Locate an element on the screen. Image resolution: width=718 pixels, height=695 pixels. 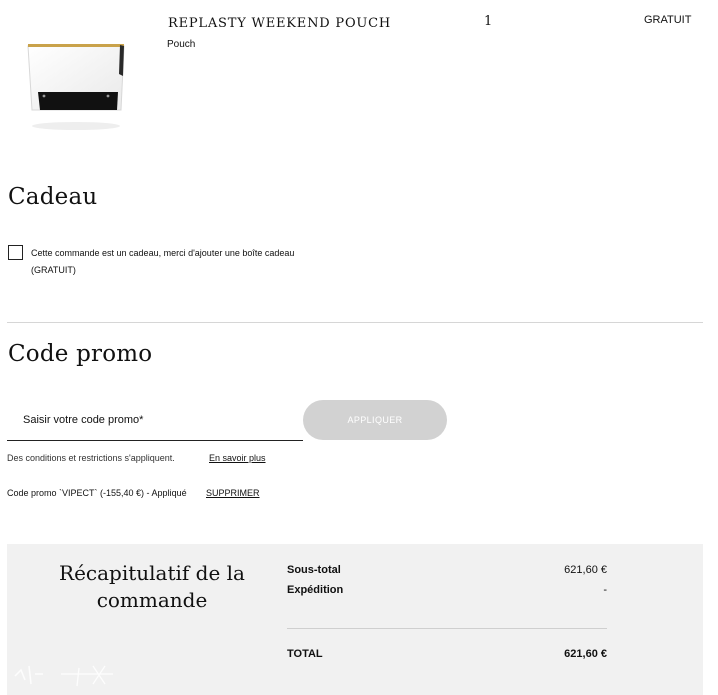
watermark-logo-icon is located at coordinates (63, 676).